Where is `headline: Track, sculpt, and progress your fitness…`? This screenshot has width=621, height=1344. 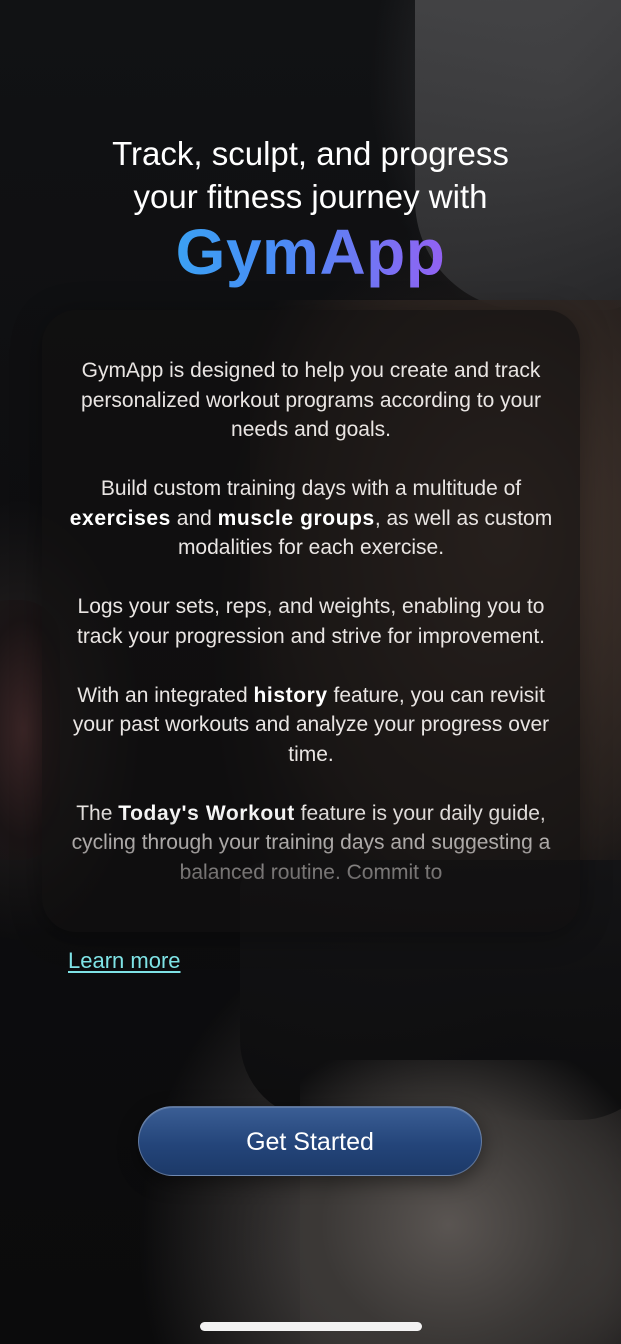
headline: Track, sculpt, and progress your fitness… is located at coordinates (310, 175).